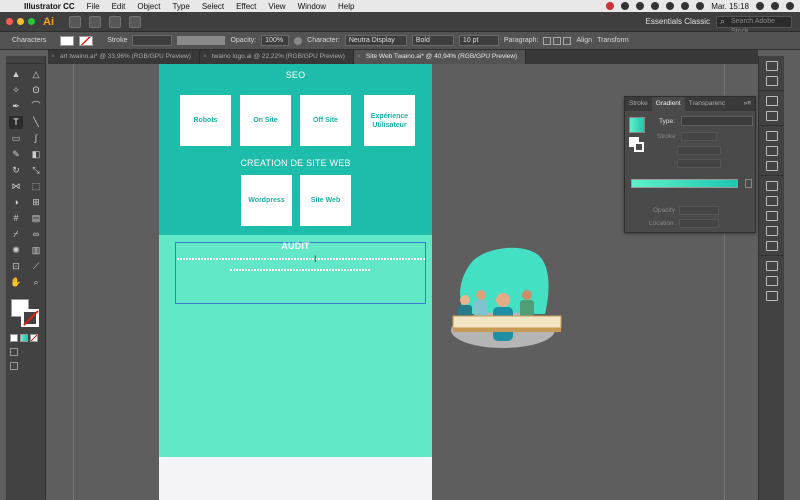  What do you see at coordinates (36, 90) in the screenshot?
I see `lasso-tool-icon: ʘ` at bounding box center [36, 90].